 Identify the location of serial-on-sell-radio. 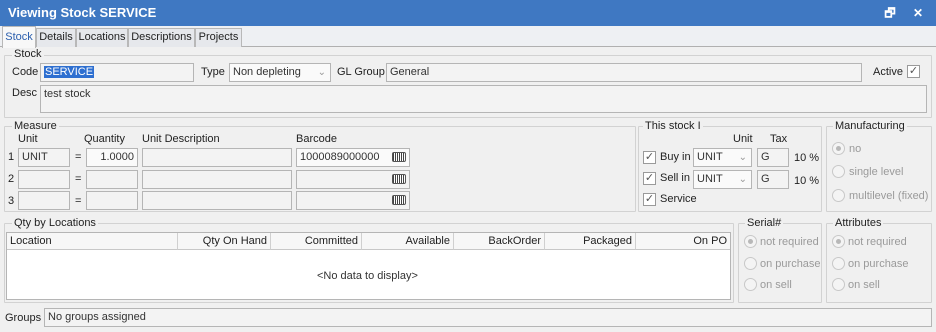
(750, 284).